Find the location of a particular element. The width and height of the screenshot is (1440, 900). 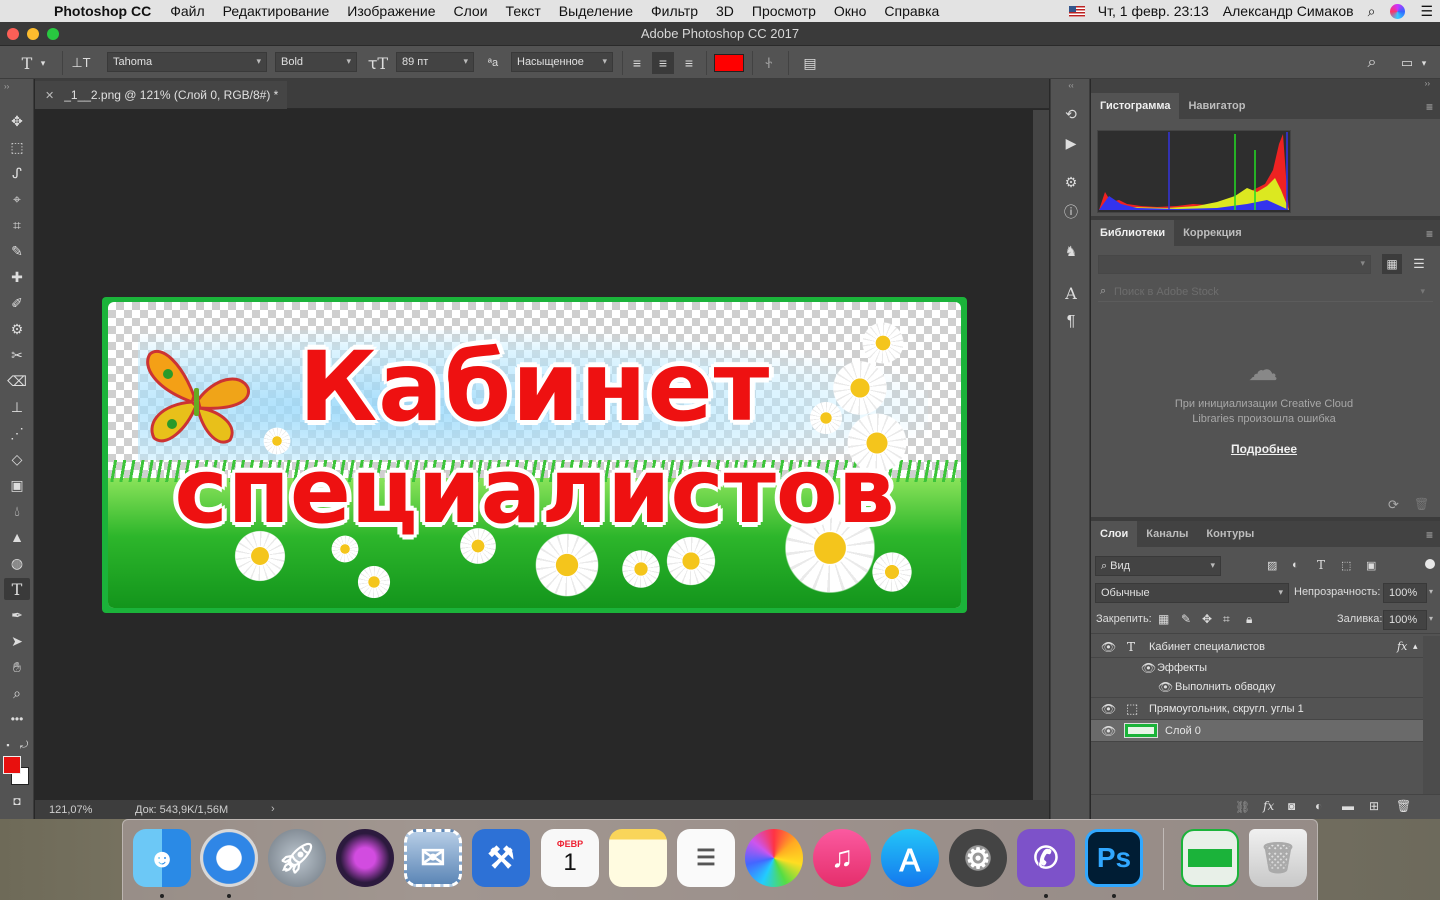

photos-icon is located at coordinates (774, 858).